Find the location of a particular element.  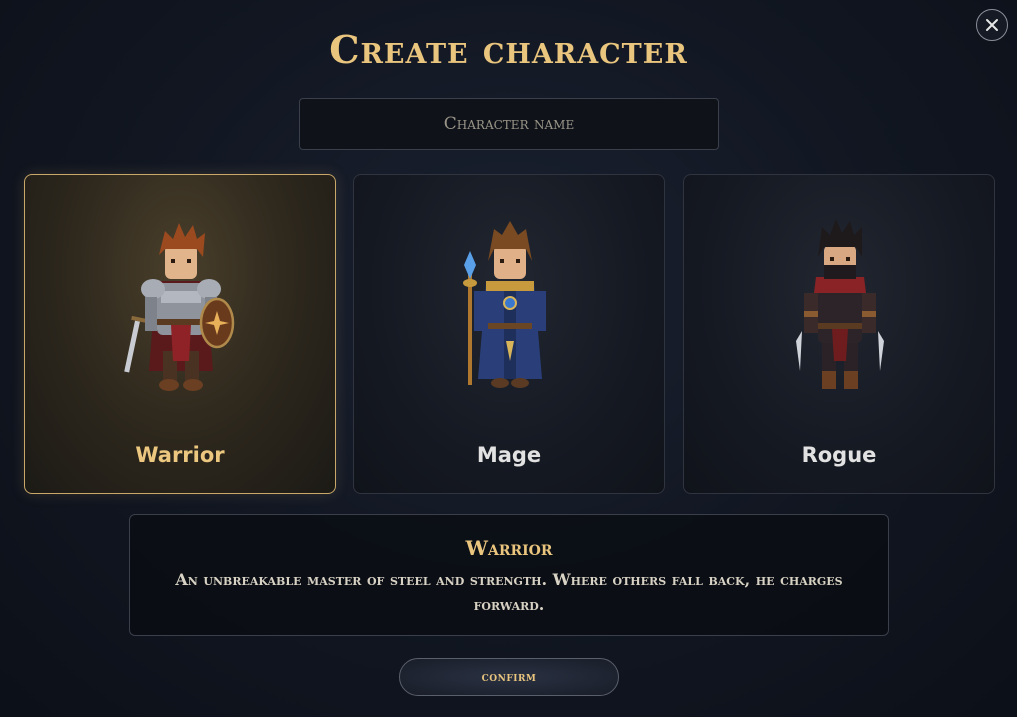

description-title: Warrior is located at coordinates (509, 548).